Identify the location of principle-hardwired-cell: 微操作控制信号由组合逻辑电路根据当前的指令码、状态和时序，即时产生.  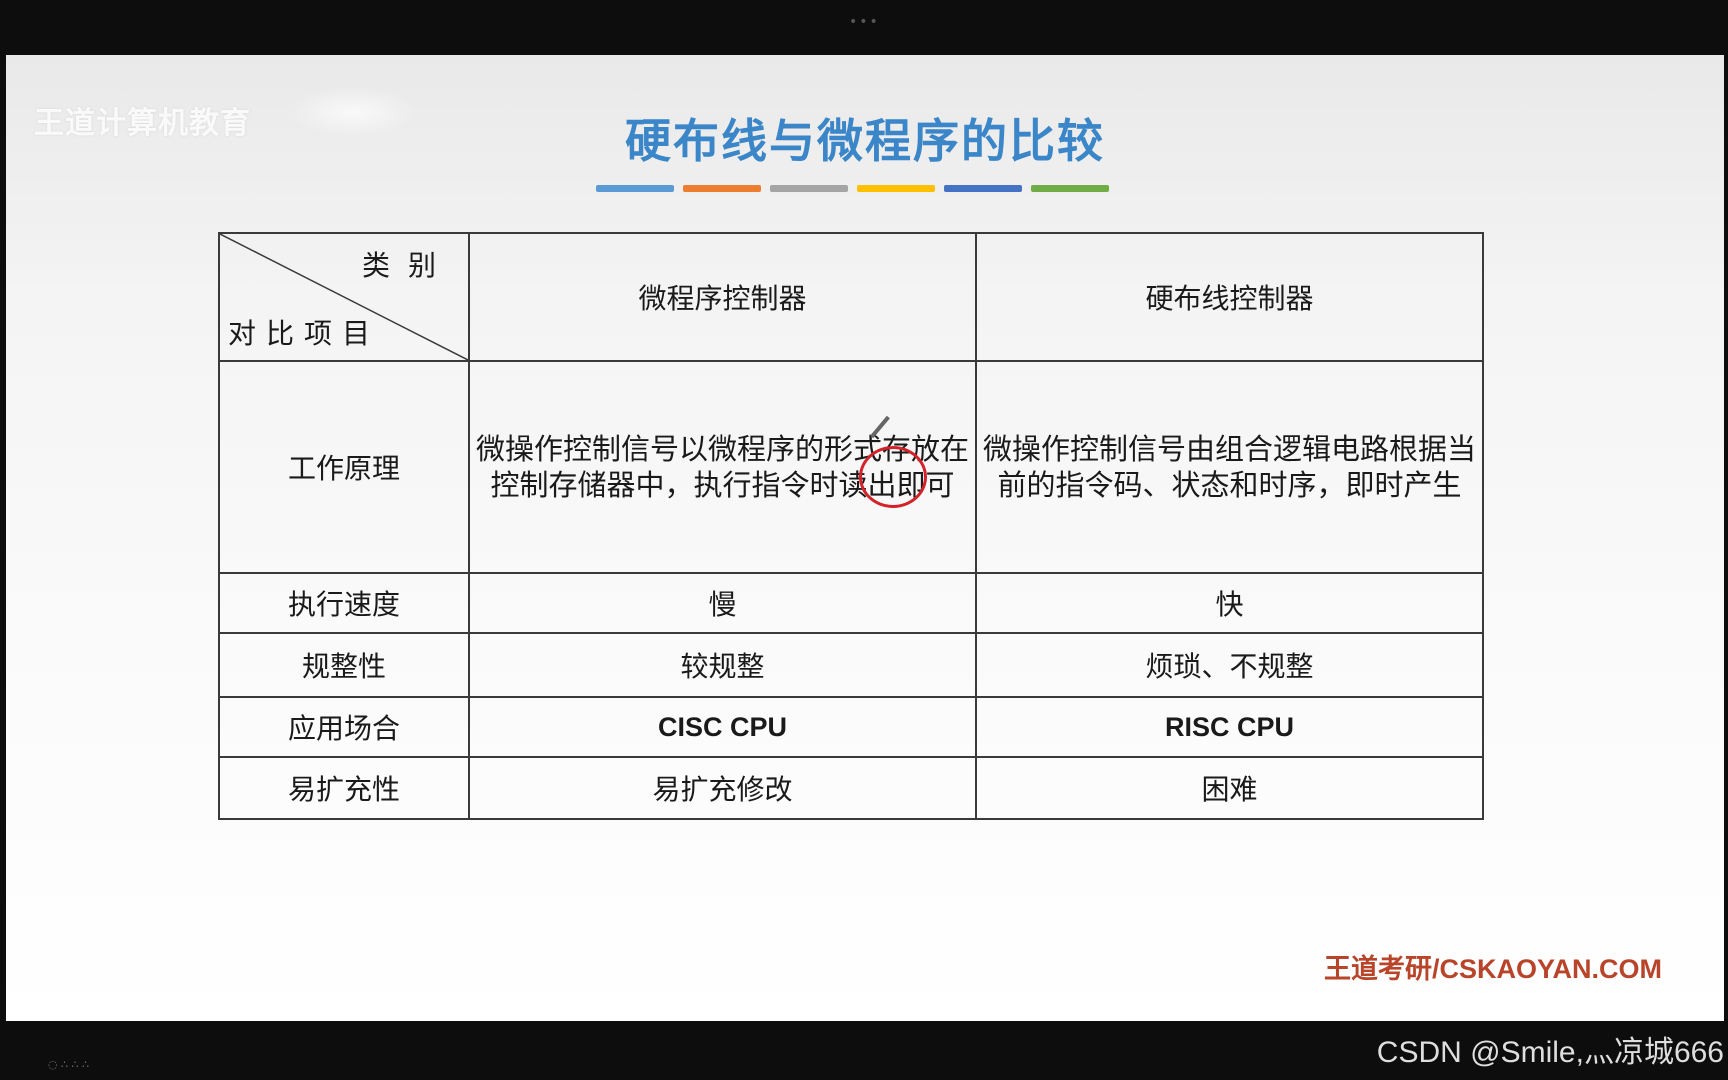
(1229, 467).